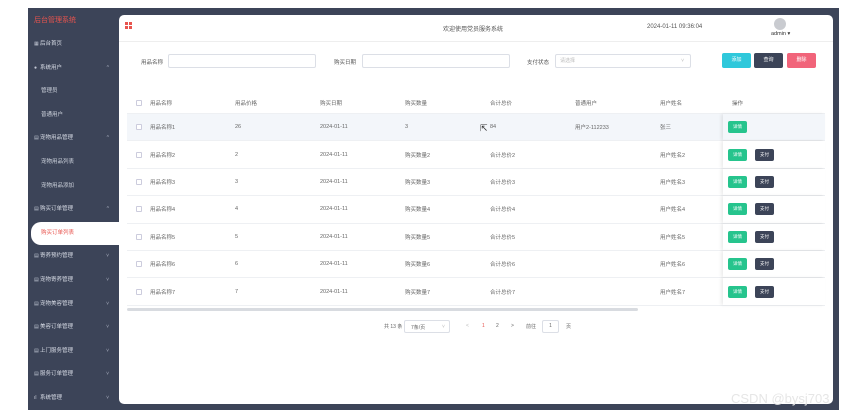 This screenshot has height=416, width=857. Describe the element at coordinates (418, 210) in the screenshot. I see `table-cell-qty: 购买数量4` at that location.